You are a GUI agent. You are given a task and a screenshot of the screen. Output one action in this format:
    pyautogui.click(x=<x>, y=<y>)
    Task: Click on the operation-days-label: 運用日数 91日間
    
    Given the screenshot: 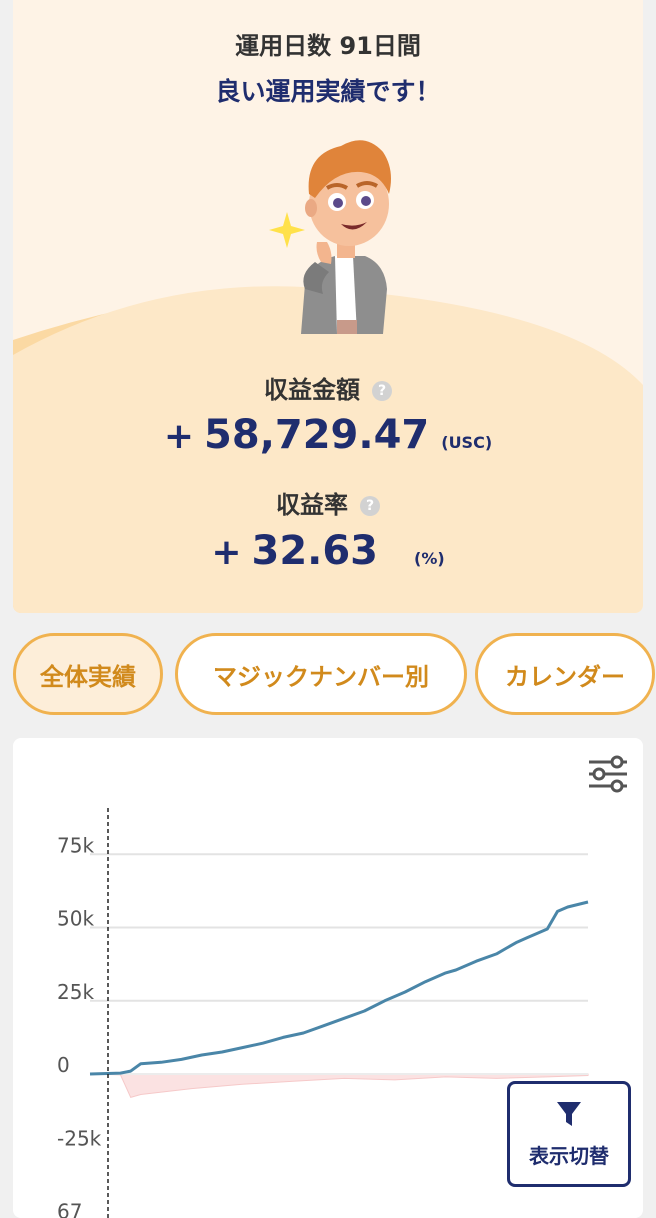 What is the action you would take?
    pyautogui.click(x=328, y=43)
    